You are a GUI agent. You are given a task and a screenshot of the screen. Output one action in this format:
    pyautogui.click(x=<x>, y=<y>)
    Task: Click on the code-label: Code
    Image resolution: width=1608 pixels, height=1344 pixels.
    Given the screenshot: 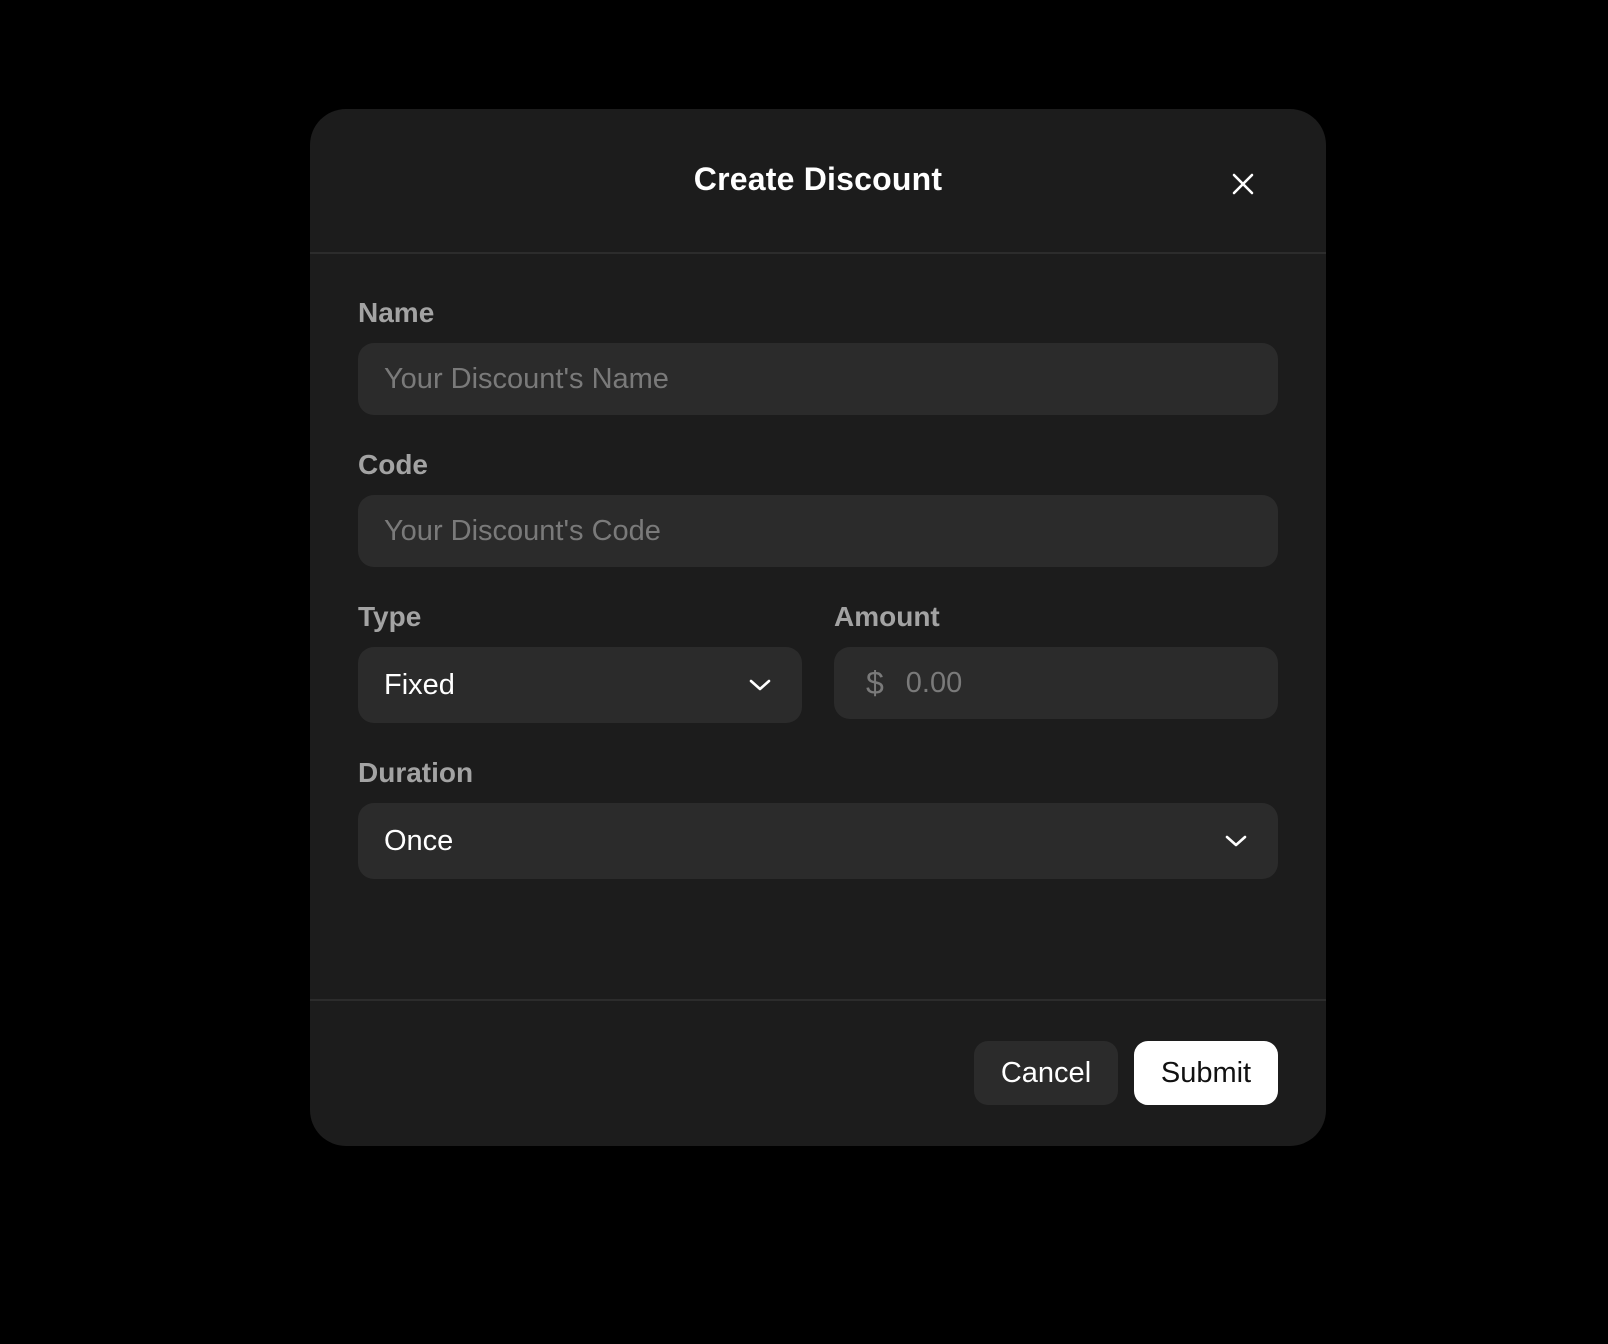 What is the action you would take?
    pyautogui.click(x=393, y=464)
    